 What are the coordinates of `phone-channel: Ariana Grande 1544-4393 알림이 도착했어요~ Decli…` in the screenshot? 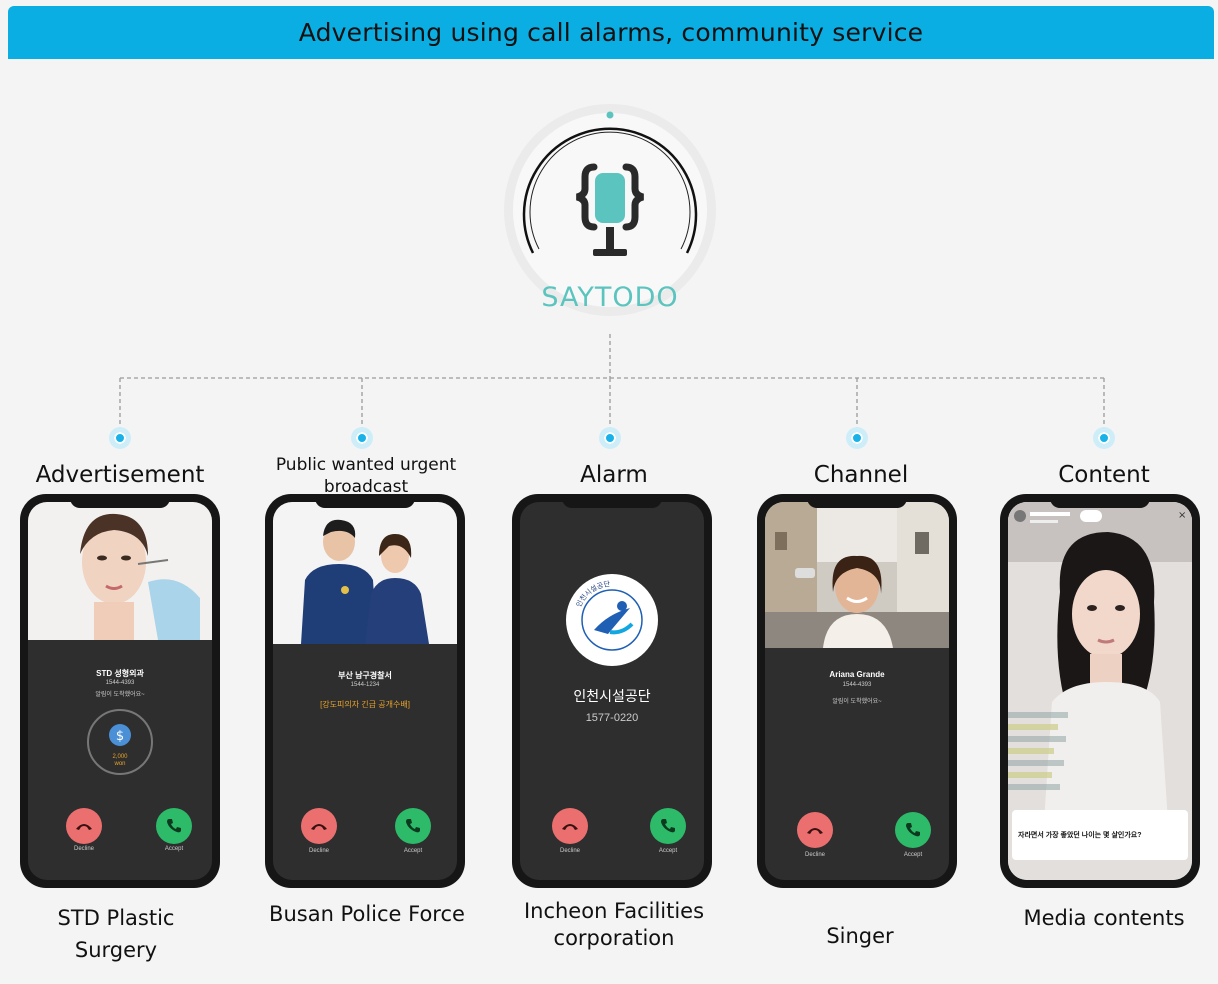 It's located at (857, 691).